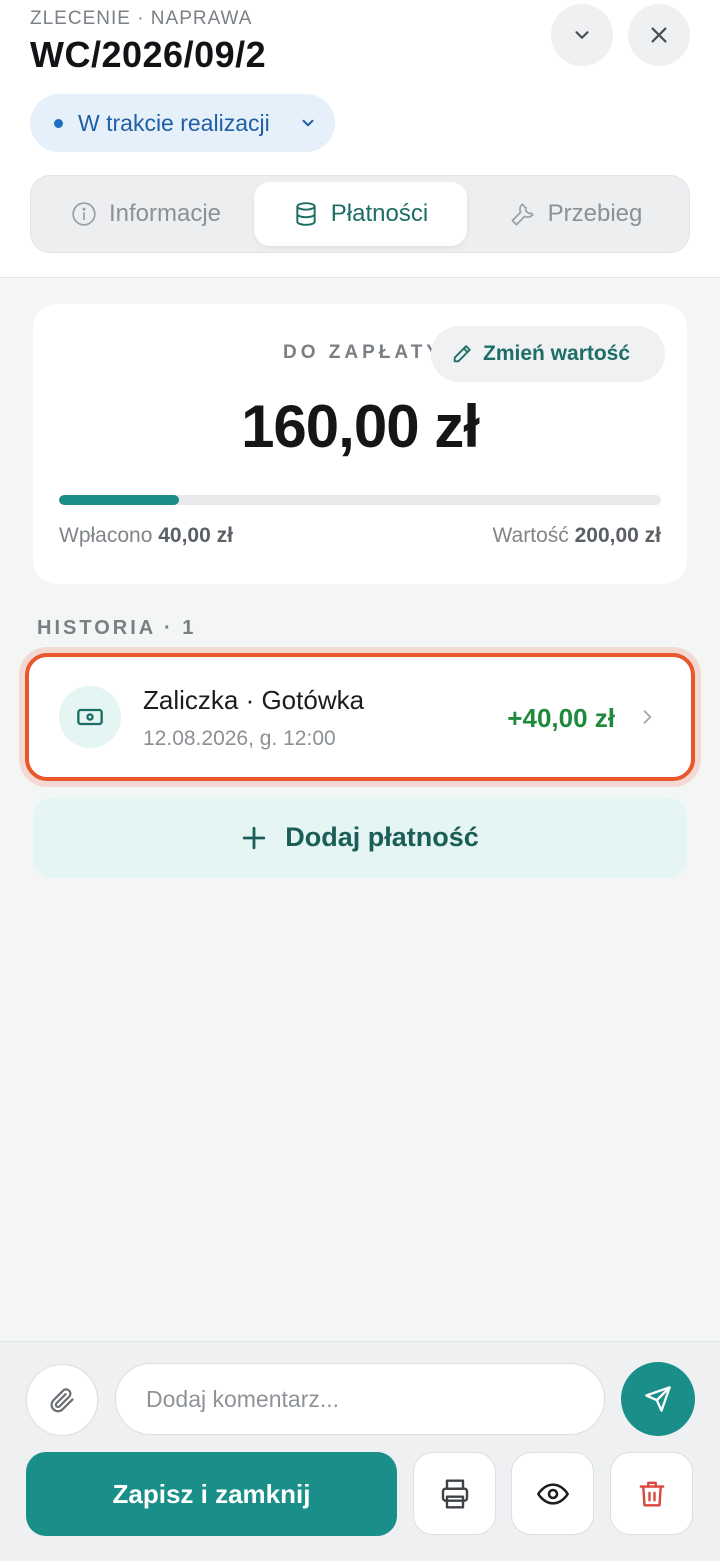 This screenshot has width=720, height=1561. I want to click on add-payment-label: Dodaj płatność, so click(382, 837).